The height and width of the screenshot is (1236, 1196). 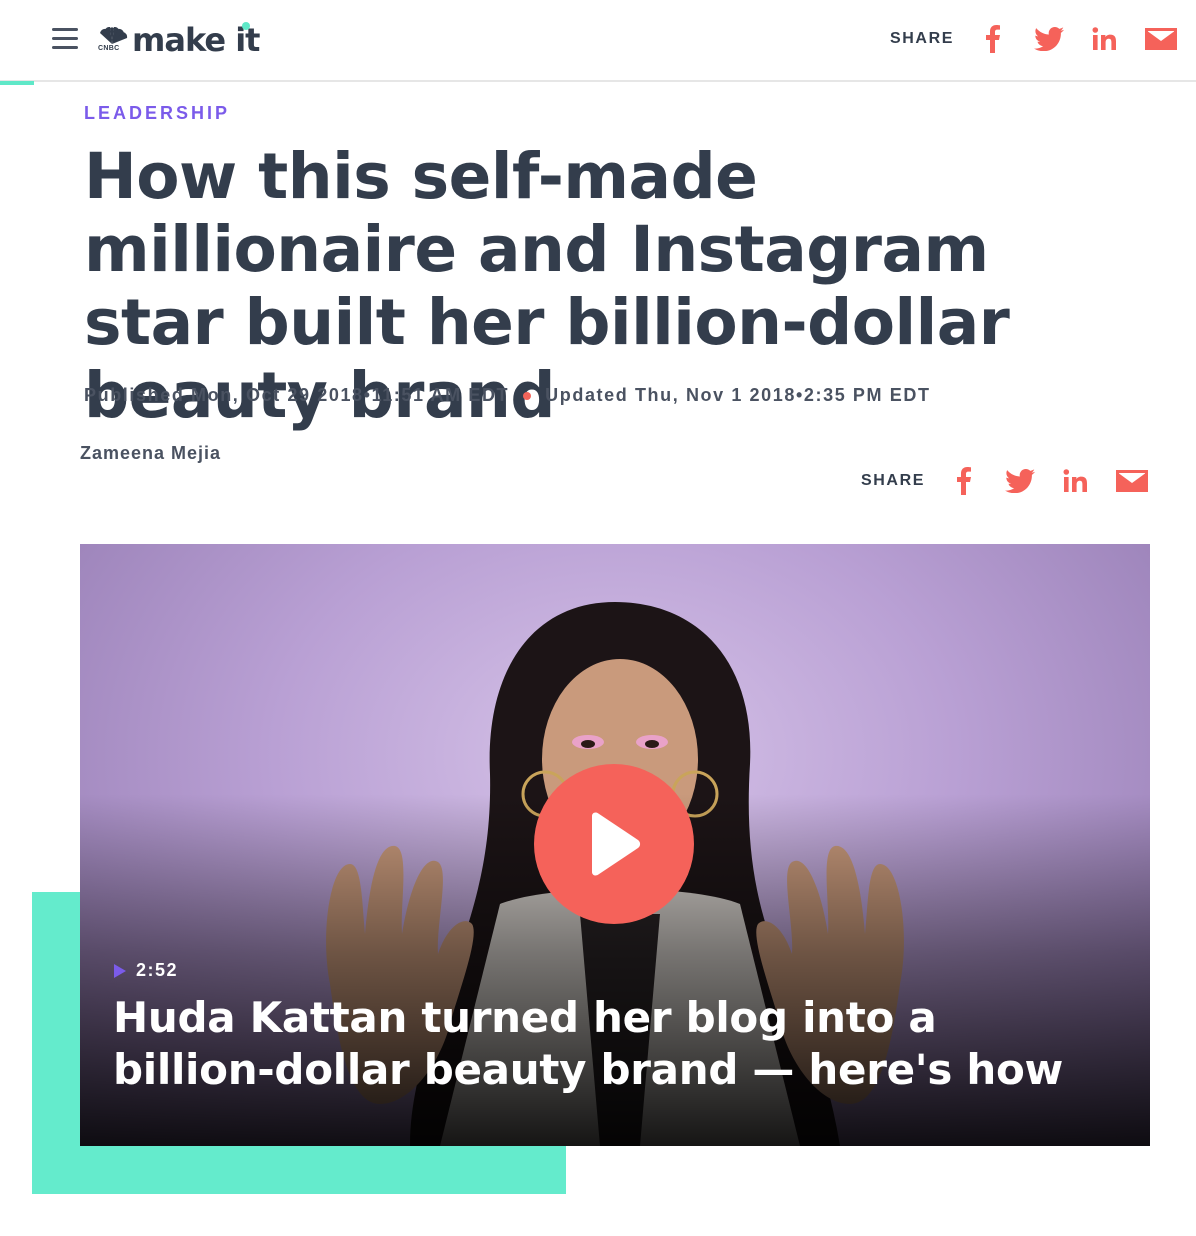 What do you see at coordinates (527, 395) in the screenshot?
I see `date-separator-dot` at bounding box center [527, 395].